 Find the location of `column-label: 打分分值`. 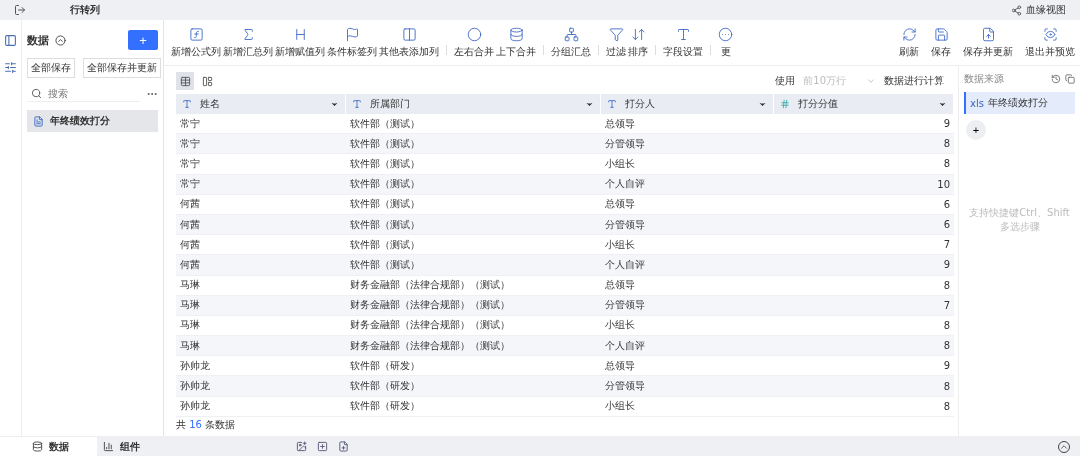

column-label: 打分分值 is located at coordinates (818, 104).